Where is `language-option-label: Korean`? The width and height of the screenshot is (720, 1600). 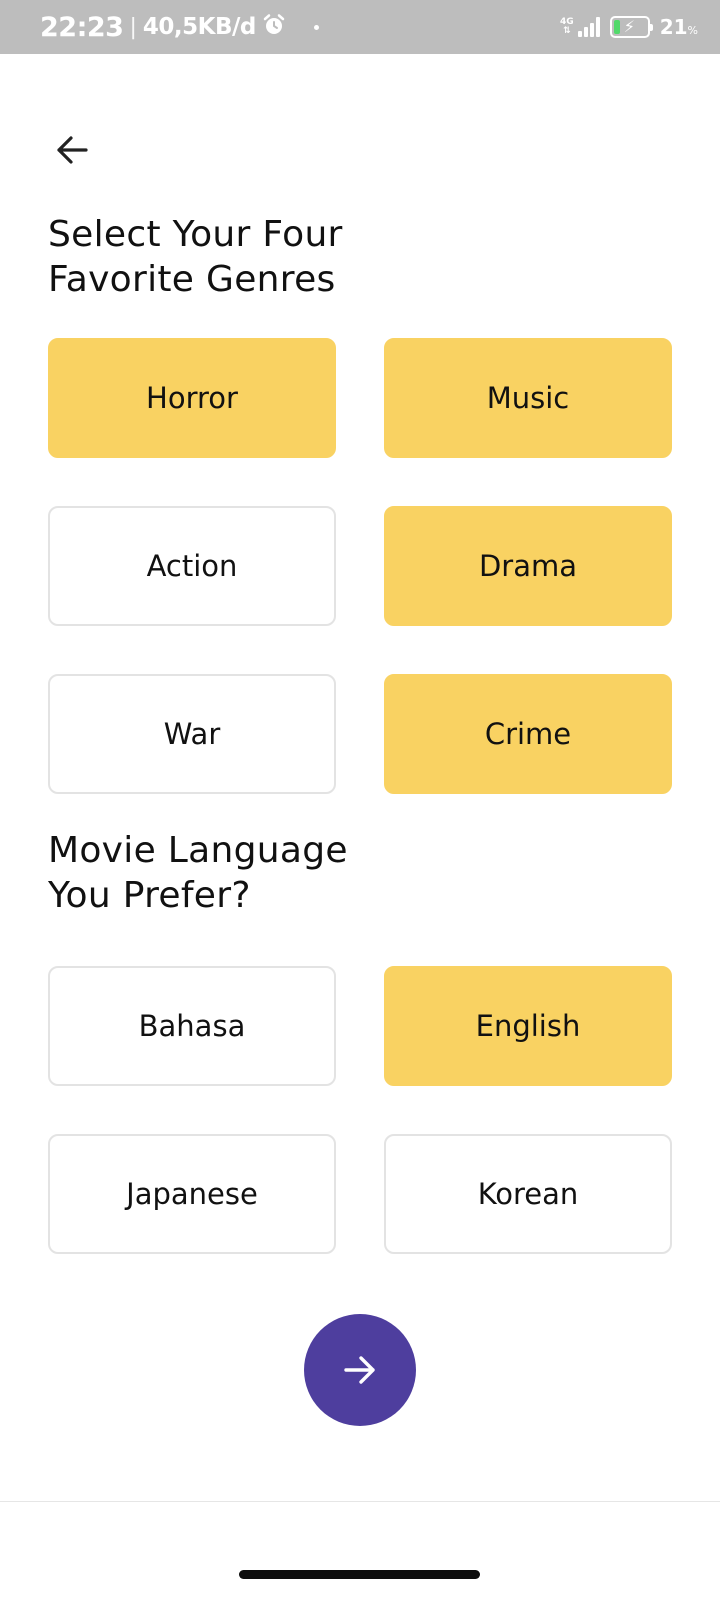 language-option-label: Korean is located at coordinates (528, 1194).